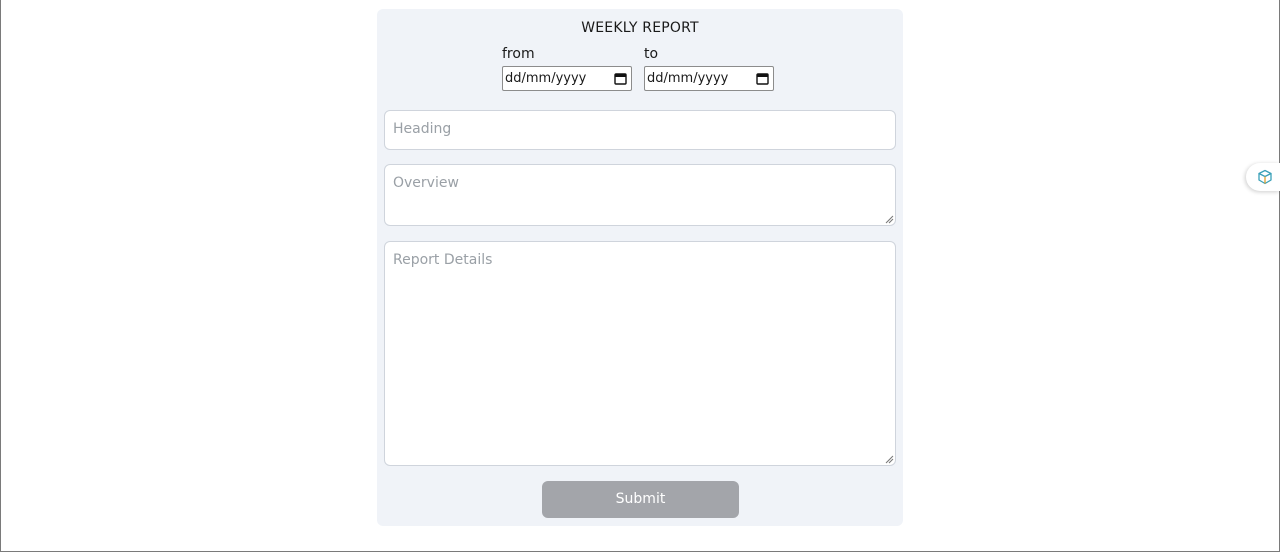 This screenshot has width=1280, height=552. I want to click on report-details-placeholder: Report Details, so click(443, 260).